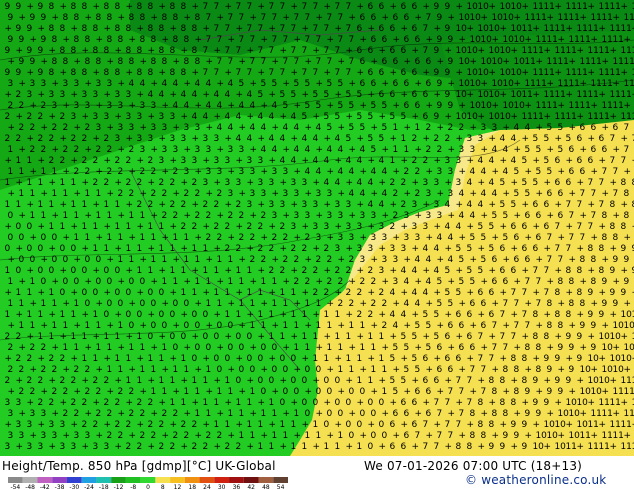 The width and height of the screenshot is (634, 490). Describe the element at coordinates (222, 487) in the screenshot. I see `scale-label: 30` at that location.